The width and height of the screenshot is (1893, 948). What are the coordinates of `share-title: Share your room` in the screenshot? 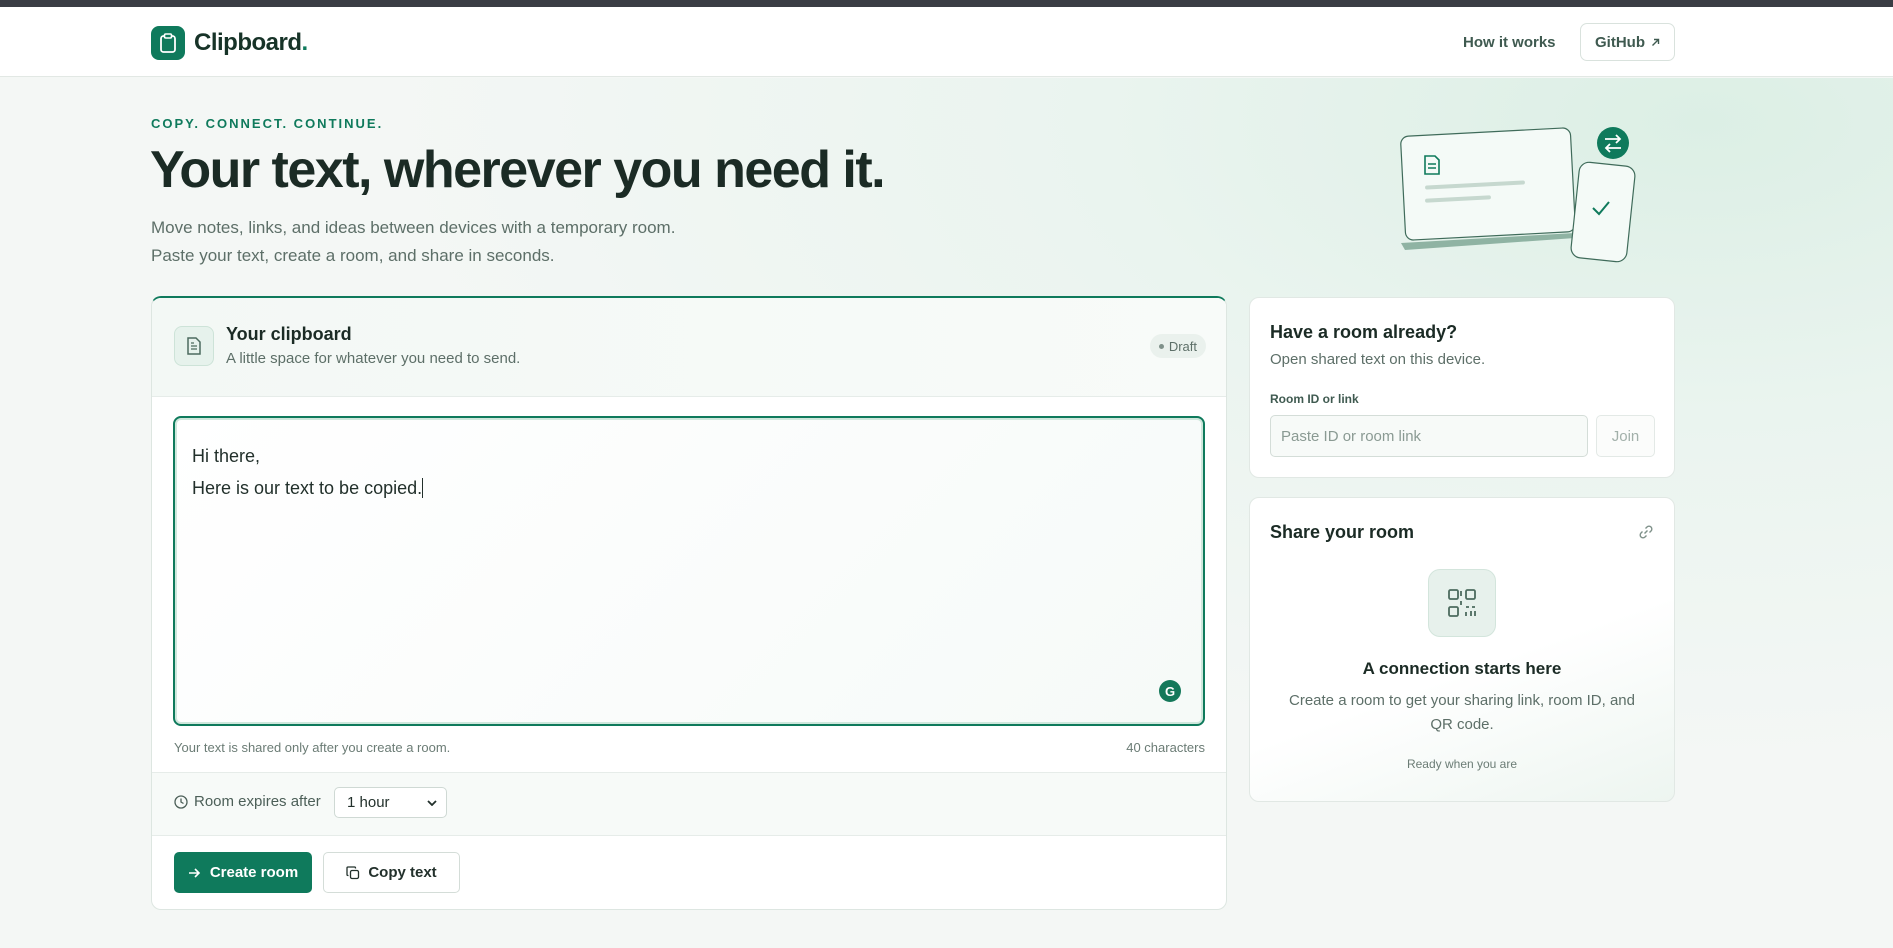 It's located at (1342, 532).